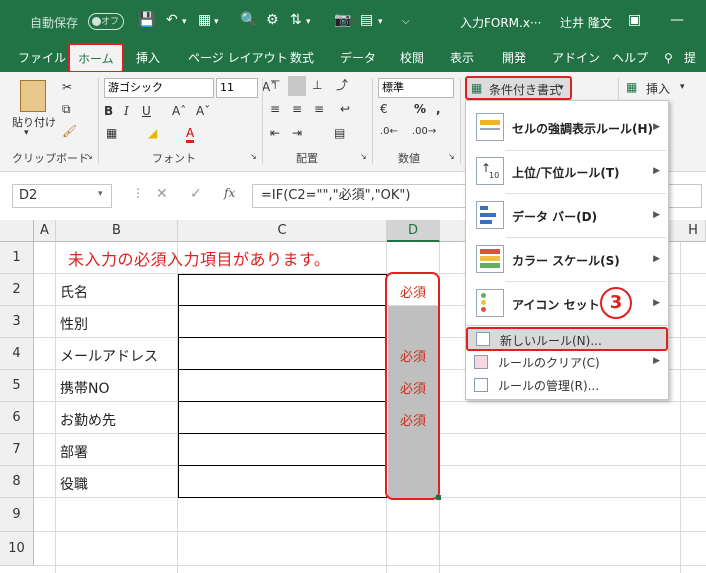  Describe the element at coordinates (26, 133) in the screenshot. I see `paste-dropdown-icon: ▾` at that location.